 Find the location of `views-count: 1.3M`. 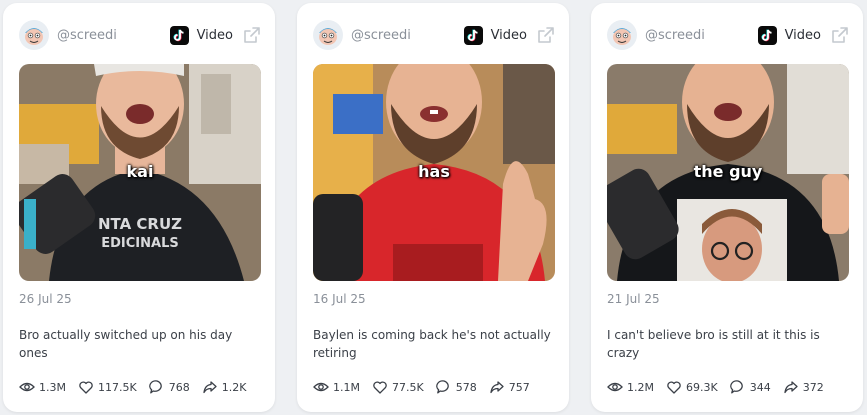

views-count: 1.3M is located at coordinates (52, 387).